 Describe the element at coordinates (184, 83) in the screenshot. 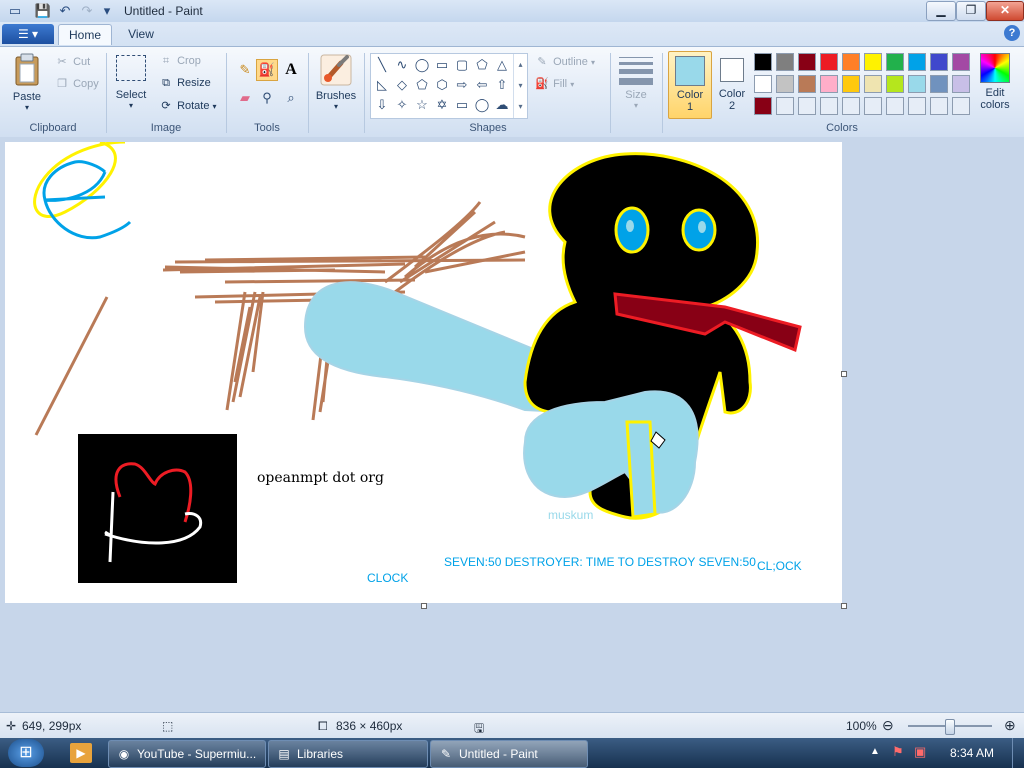

I see `resize-button: ⧉ Resize` at that location.